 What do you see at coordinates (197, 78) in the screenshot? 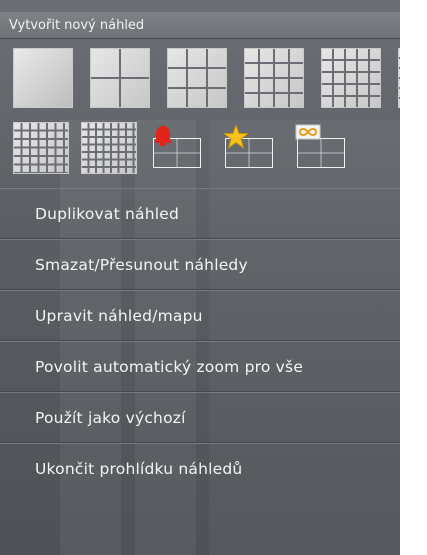
I see `layout-3x3-icon` at bounding box center [197, 78].